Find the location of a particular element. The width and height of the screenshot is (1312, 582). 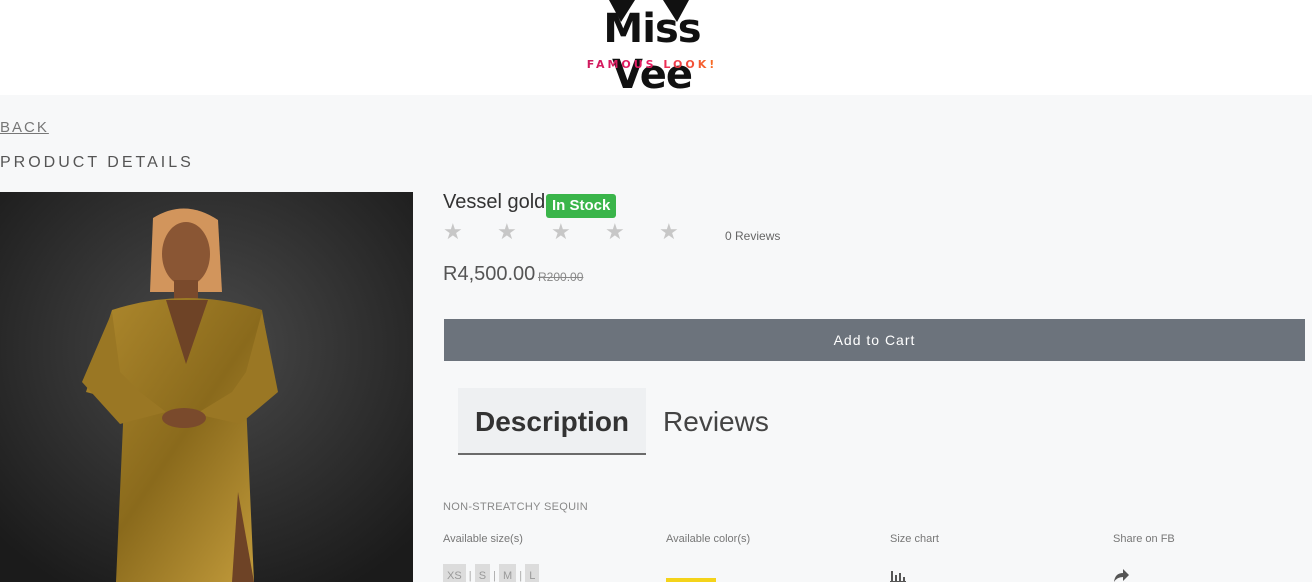

size-chart-label: Size chart is located at coordinates (914, 539).